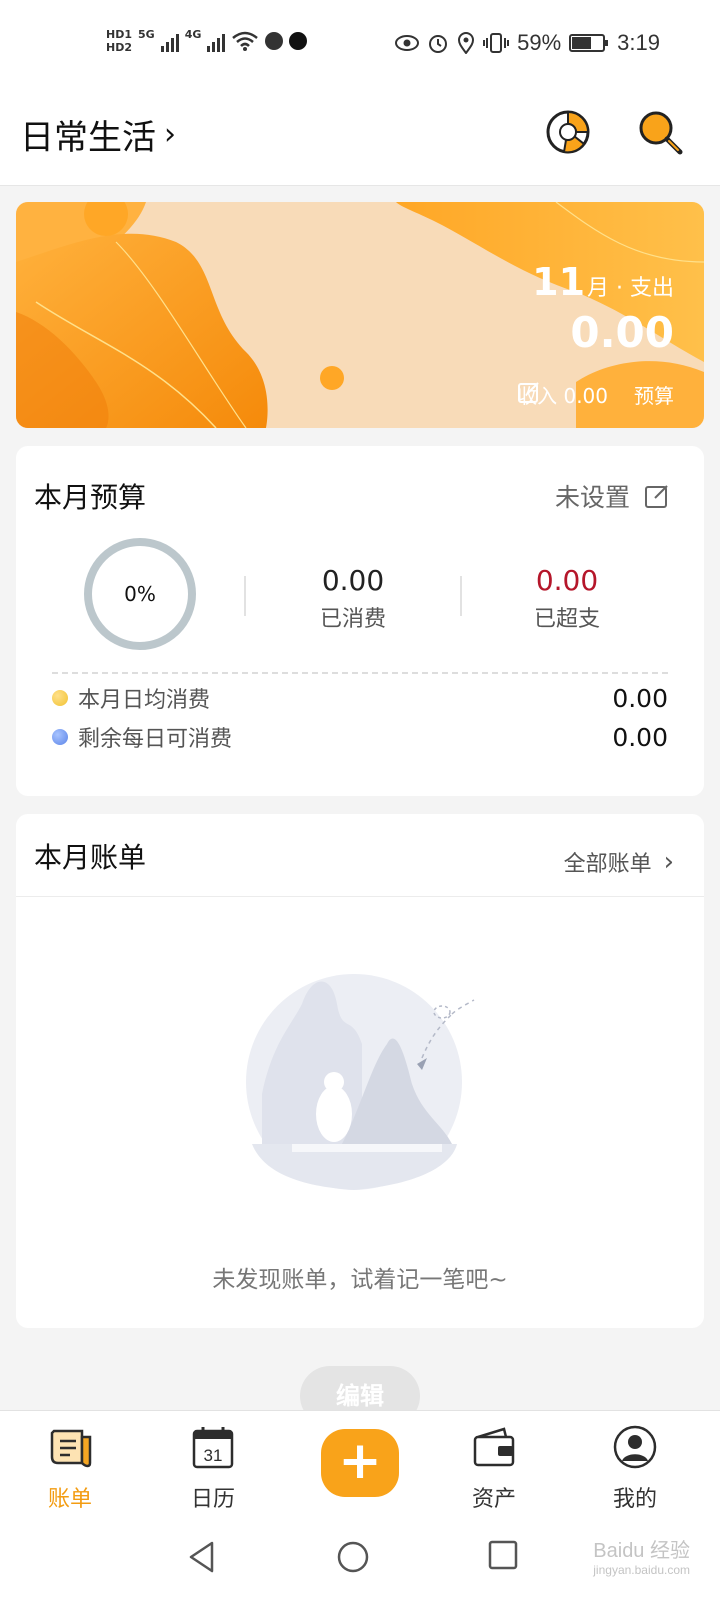 The height and width of the screenshot is (1600, 720). What do you see at coordinates (493, 1499) in the screenshot?
I see `tab-assets-label: 资产` at bounding box center [493, 1499].